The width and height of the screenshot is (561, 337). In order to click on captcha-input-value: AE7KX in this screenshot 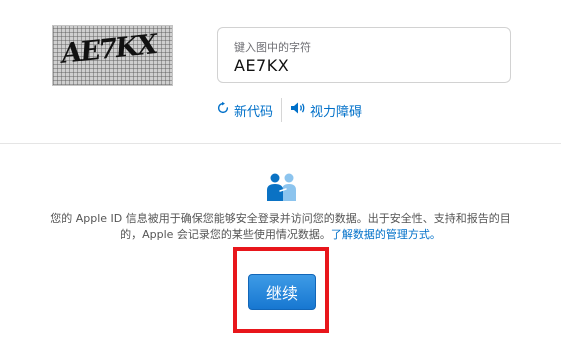, I will do `click(261, 65)`.